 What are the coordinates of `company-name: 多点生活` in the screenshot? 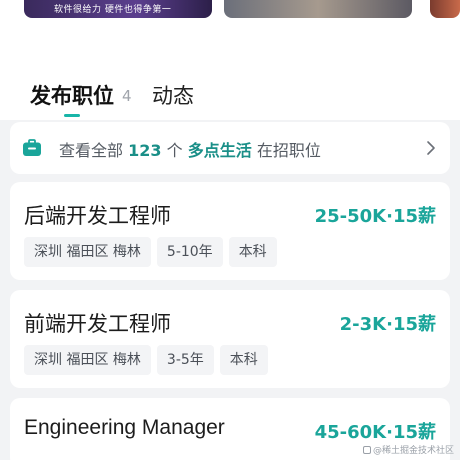 It's located at (219, 150).